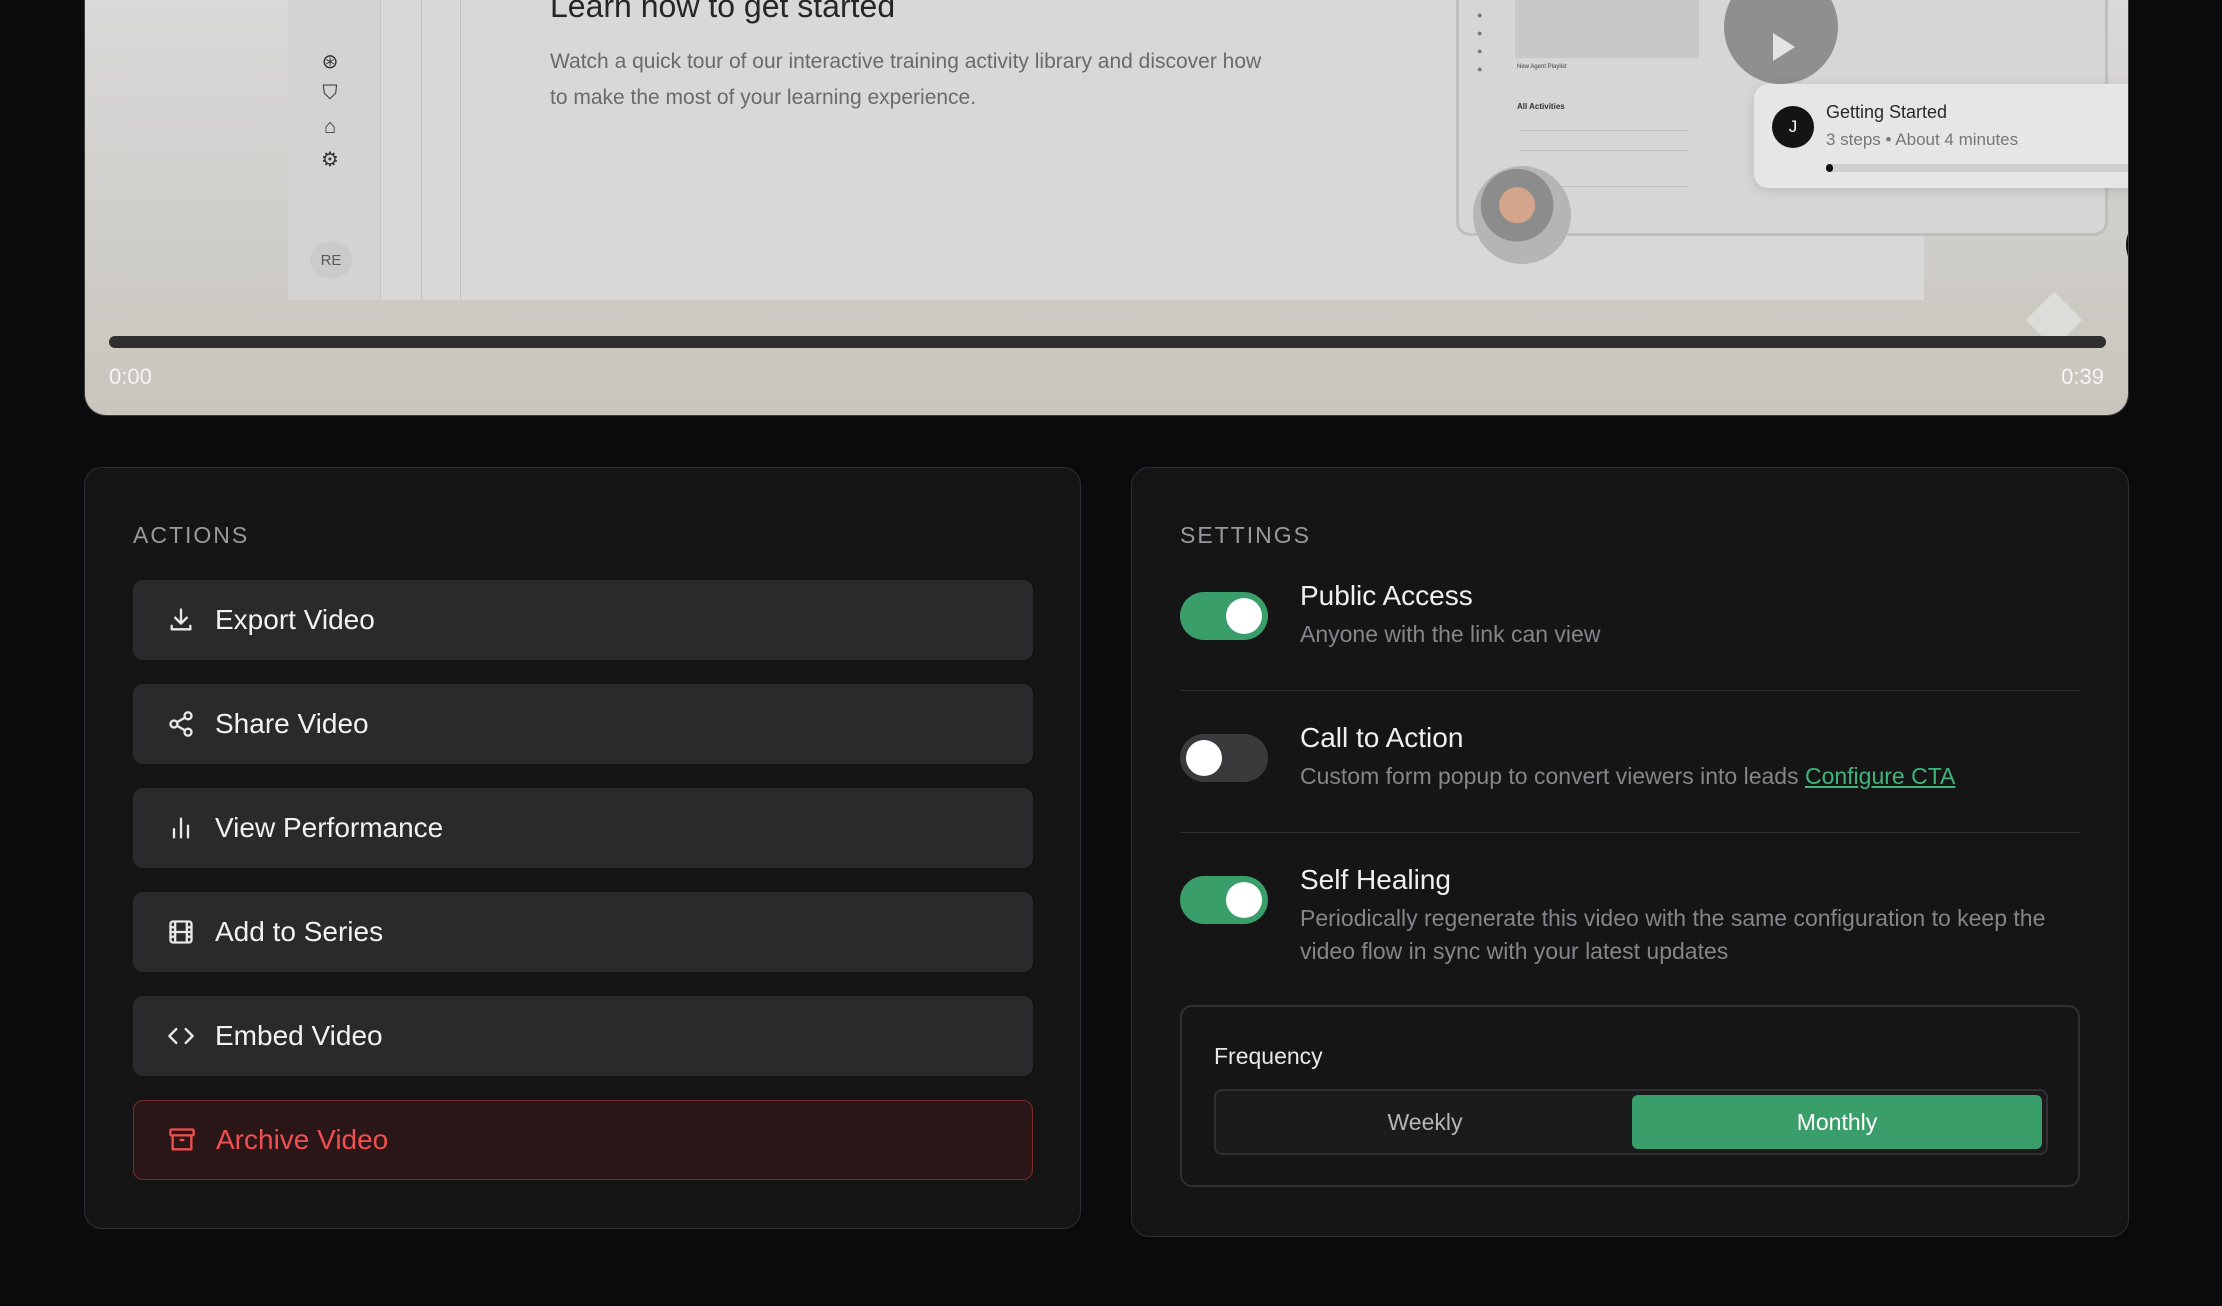 Image resolution: width=2222 pixels, height=1306 pixels. I want to click on mock-line-1: New Agent Playlist, so click(1542, 67).